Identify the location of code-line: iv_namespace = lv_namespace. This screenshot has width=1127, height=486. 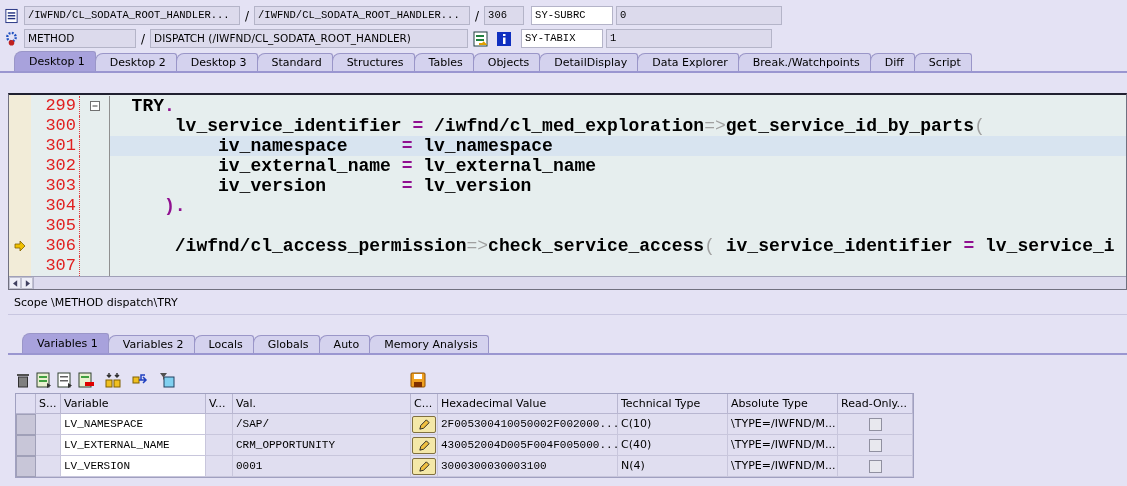
(385, 146).